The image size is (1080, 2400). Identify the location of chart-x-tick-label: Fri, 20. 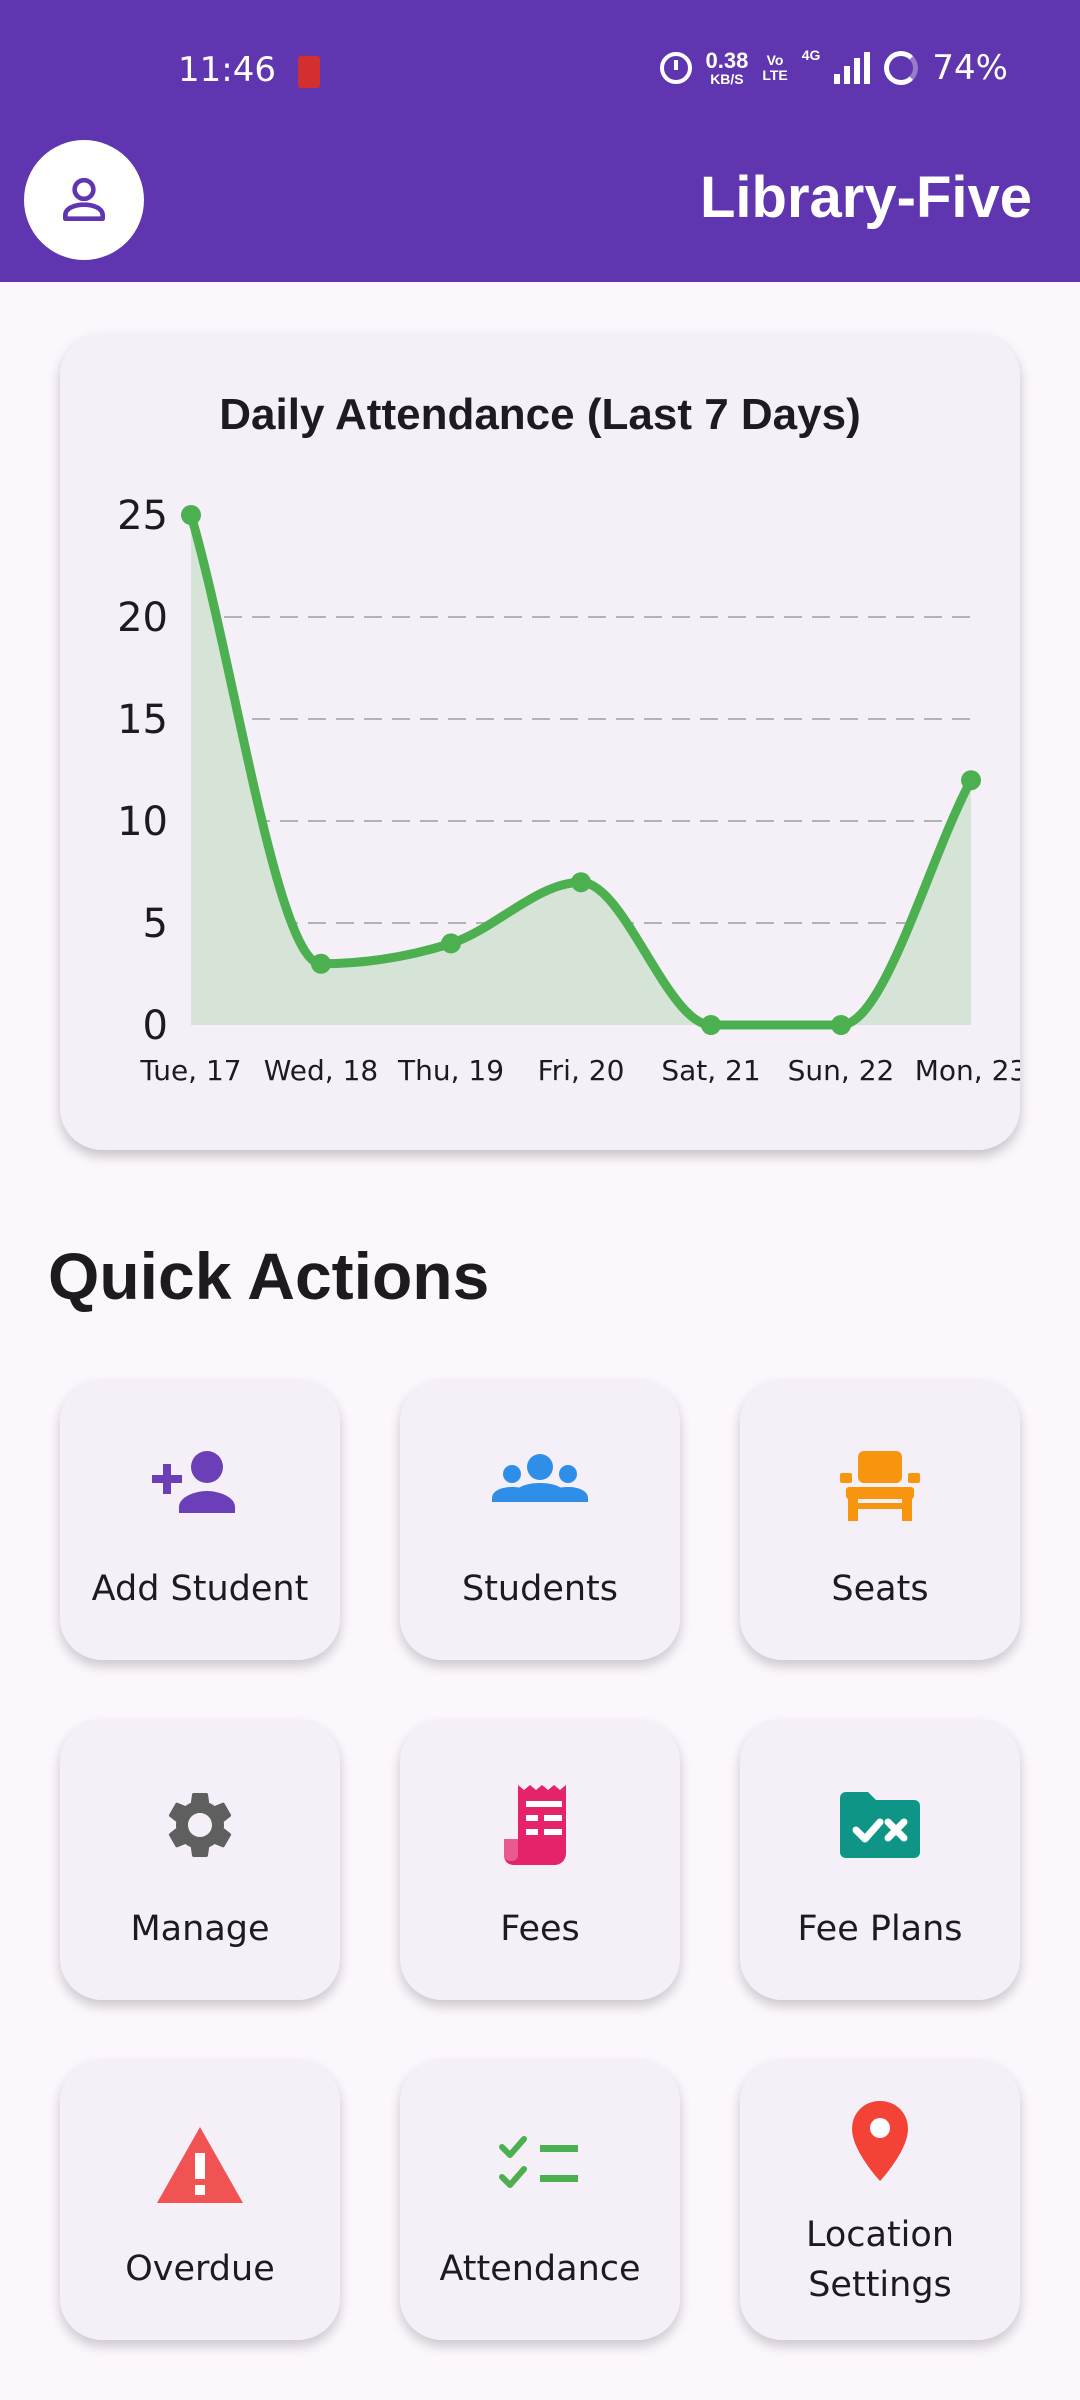
(581, 1070).